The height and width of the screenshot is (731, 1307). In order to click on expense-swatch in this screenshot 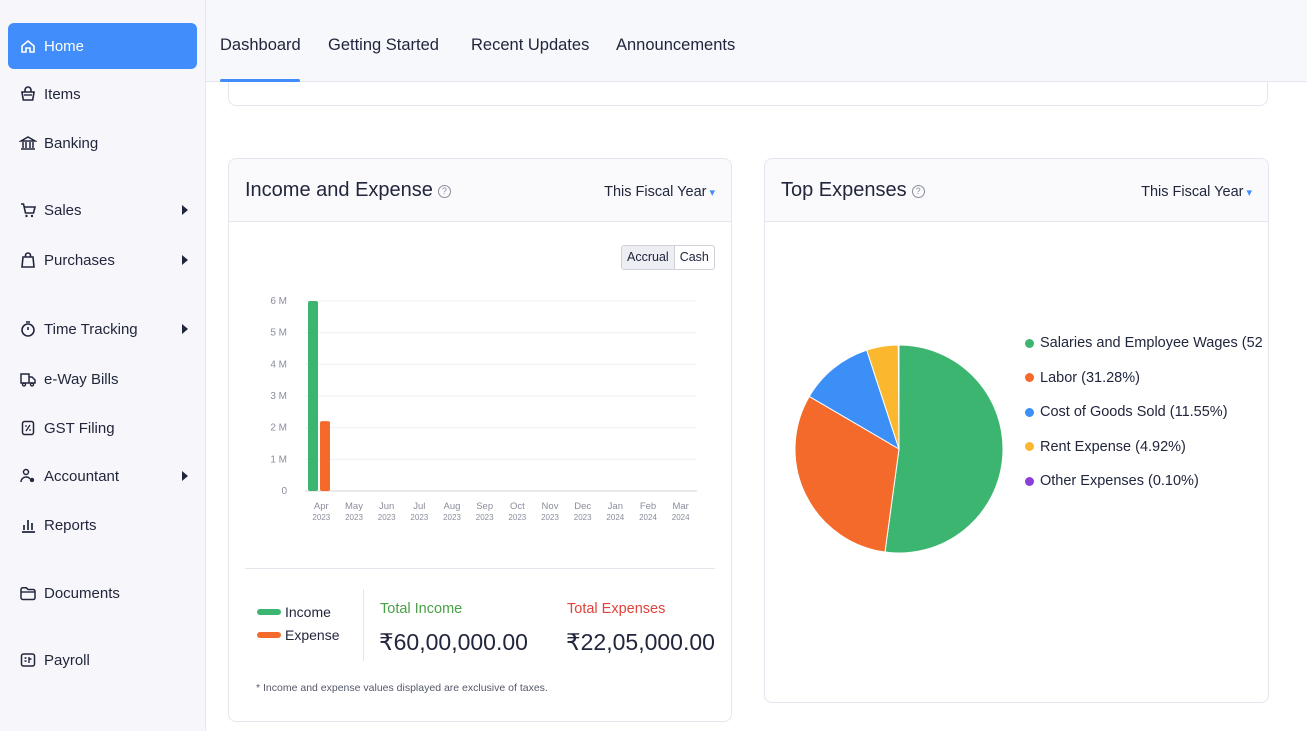, I will do `click(269, 635)`.